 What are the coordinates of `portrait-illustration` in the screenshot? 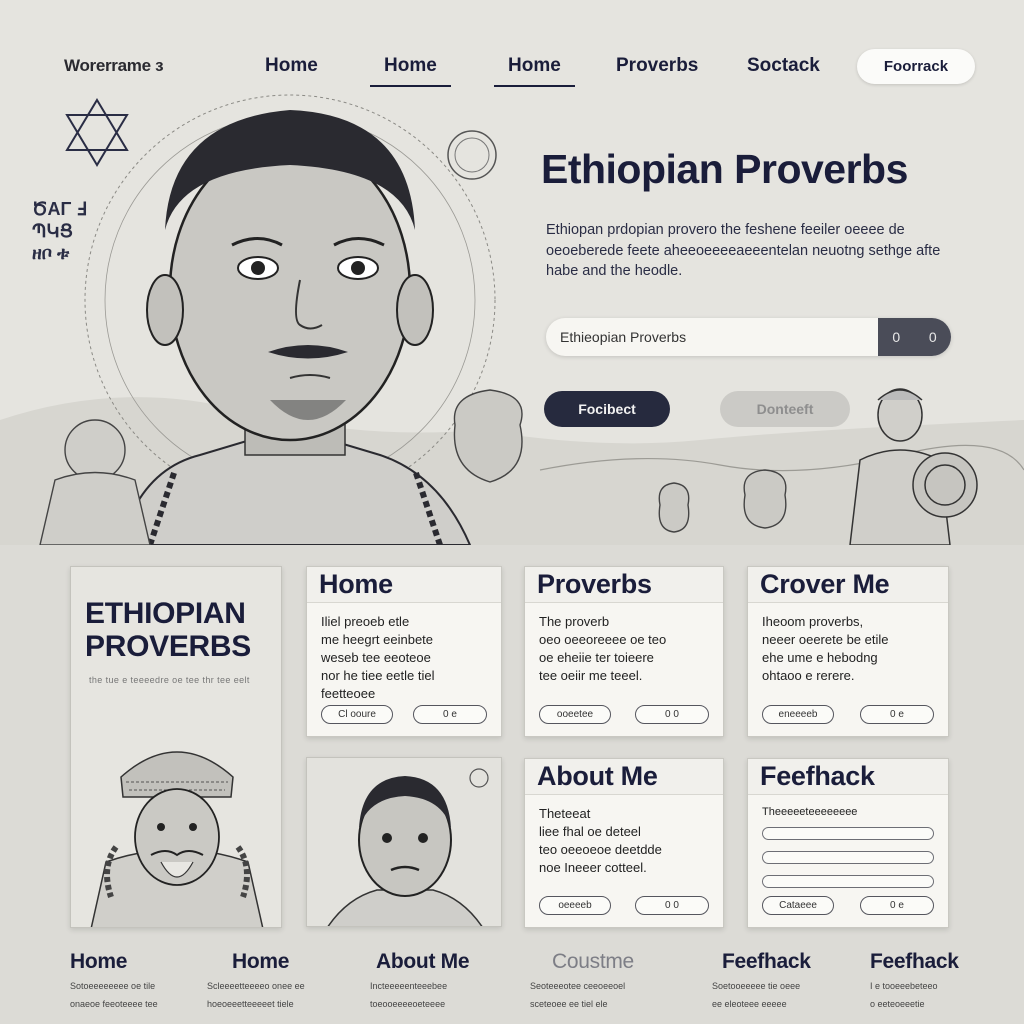 It's located at (295, 327).